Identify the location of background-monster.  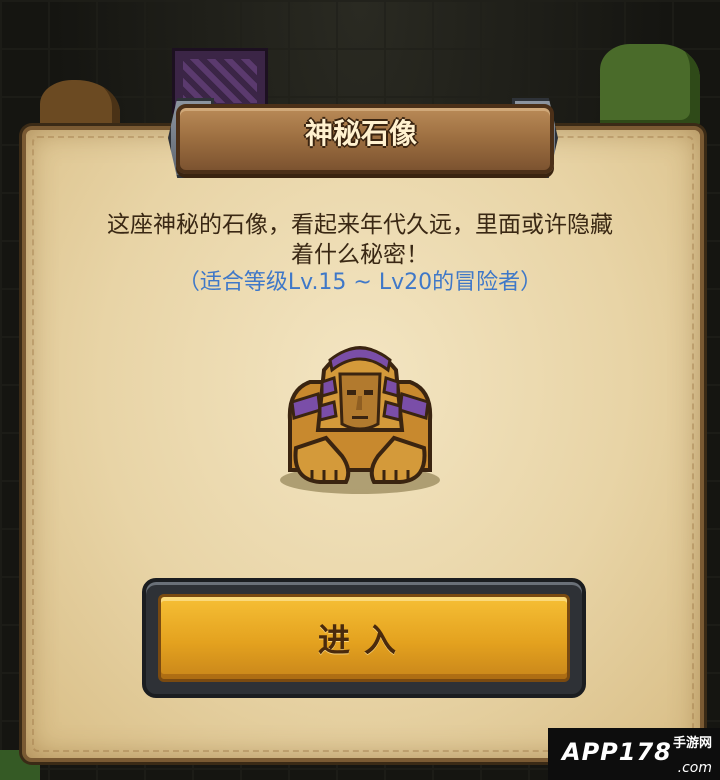
(650, 87).